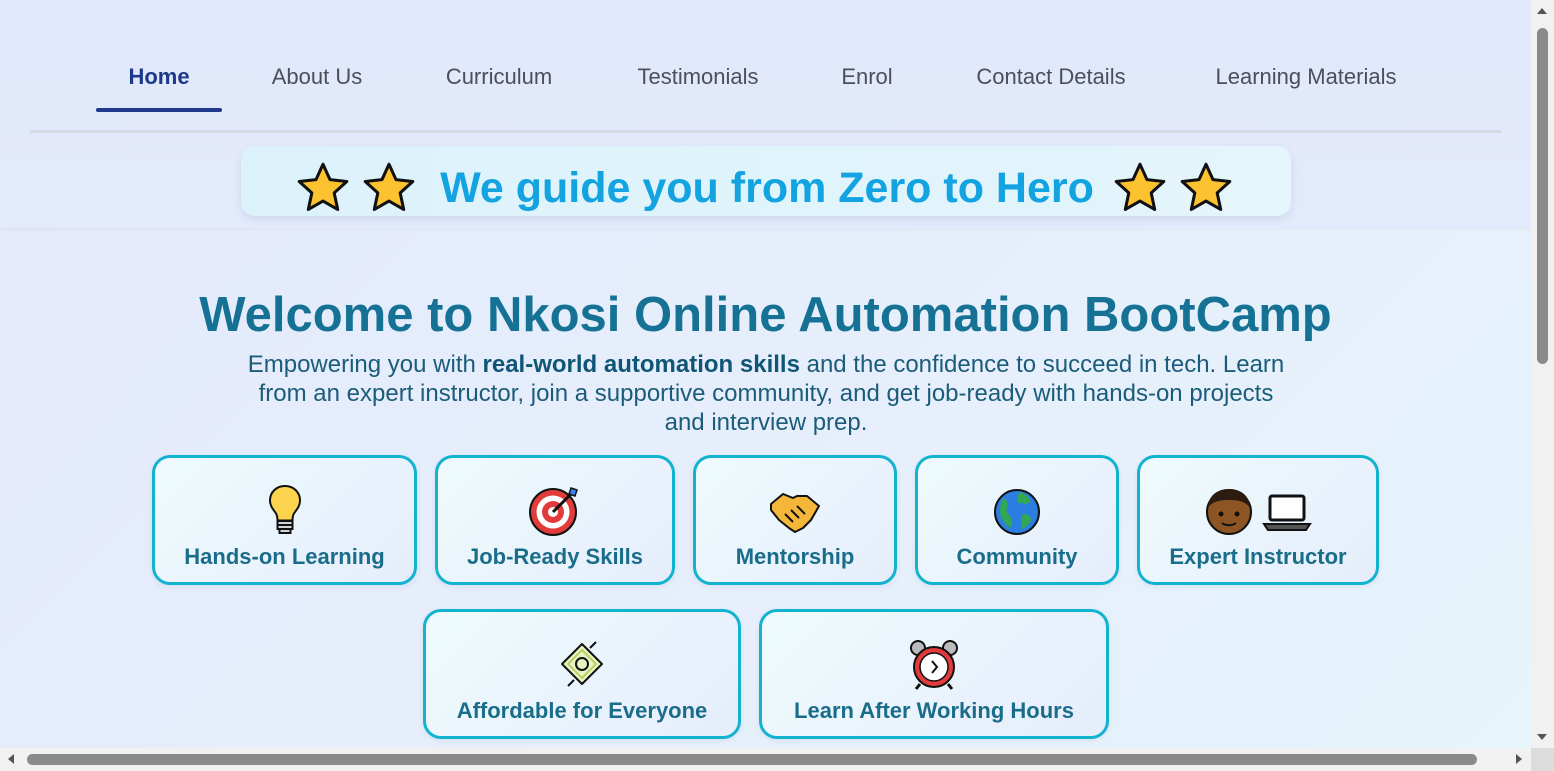 The width and height of the screenshot is (1554, 771). I want to click on laptop-icon, so click(1287, 512).